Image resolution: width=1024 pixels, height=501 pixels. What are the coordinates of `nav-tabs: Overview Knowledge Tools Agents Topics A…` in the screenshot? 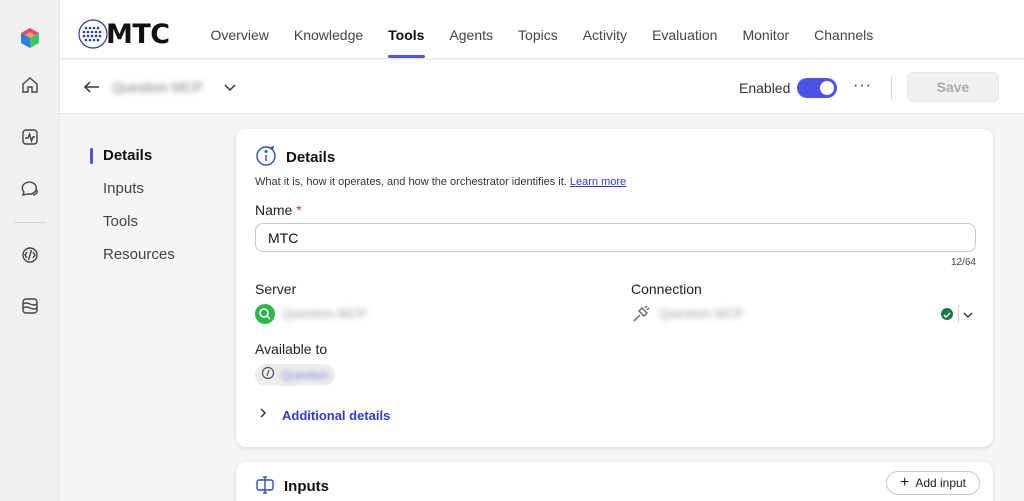 It's located at (542, 29).